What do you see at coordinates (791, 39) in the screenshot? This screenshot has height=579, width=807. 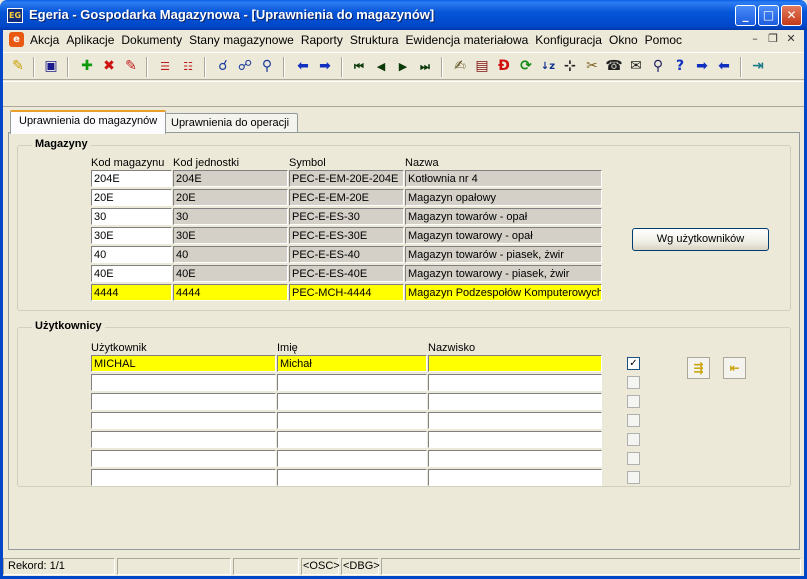 I see `mdi-close-button: ✕` at bounding box center [791, 39].